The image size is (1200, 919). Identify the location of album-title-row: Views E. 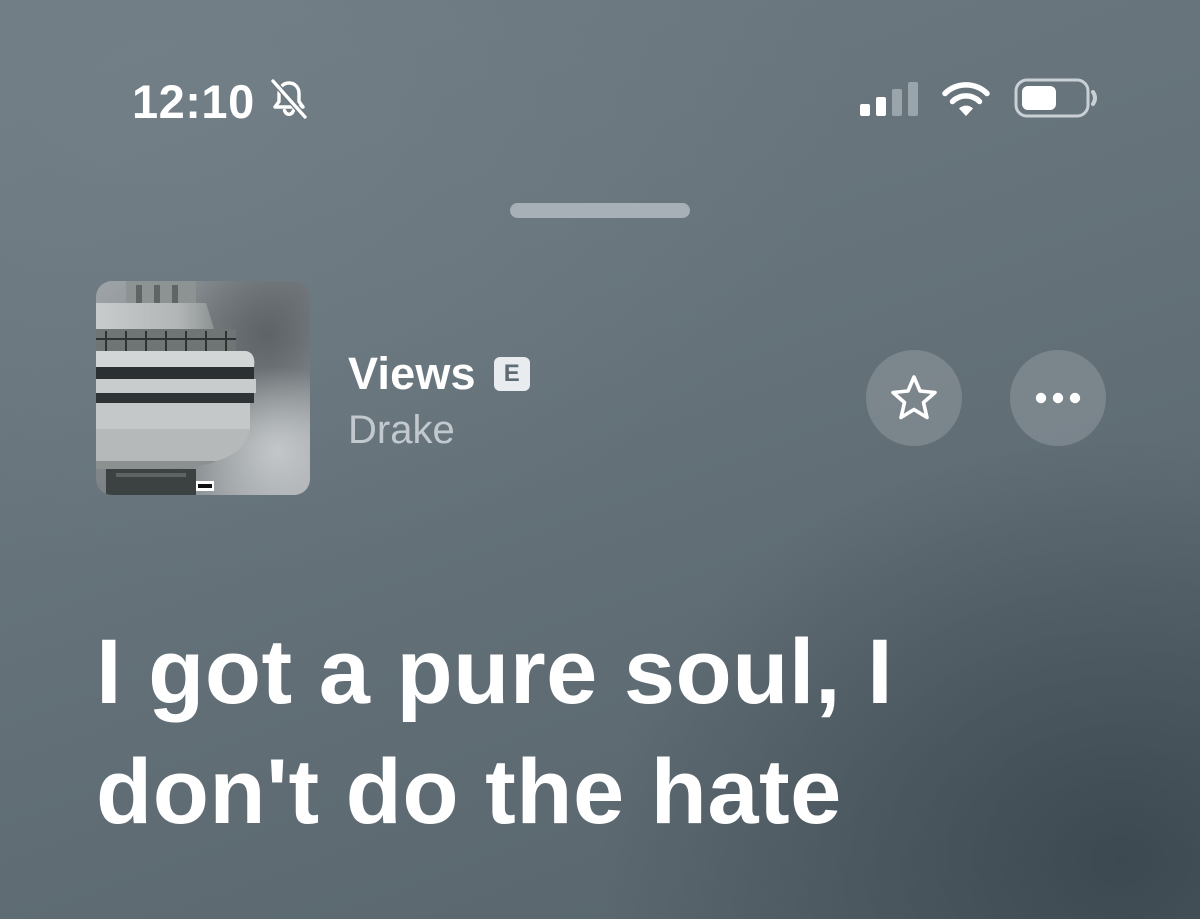
(439, 374).